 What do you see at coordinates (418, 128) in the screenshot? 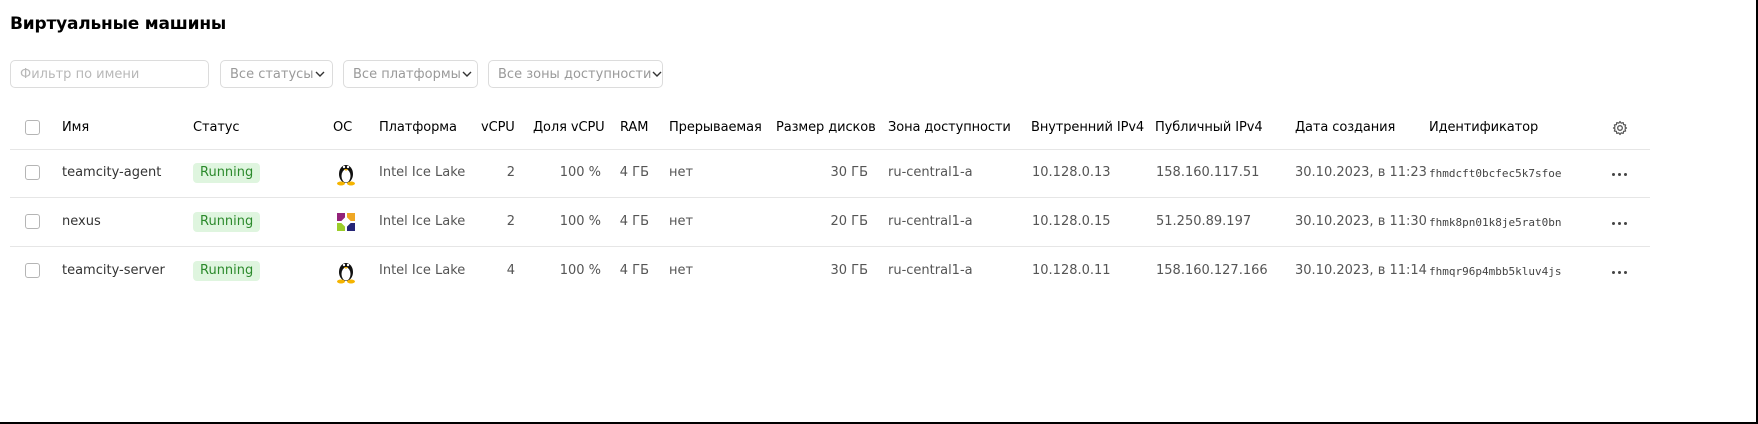
I see `header-platform: Платформа` at bounding box center [418, 128].